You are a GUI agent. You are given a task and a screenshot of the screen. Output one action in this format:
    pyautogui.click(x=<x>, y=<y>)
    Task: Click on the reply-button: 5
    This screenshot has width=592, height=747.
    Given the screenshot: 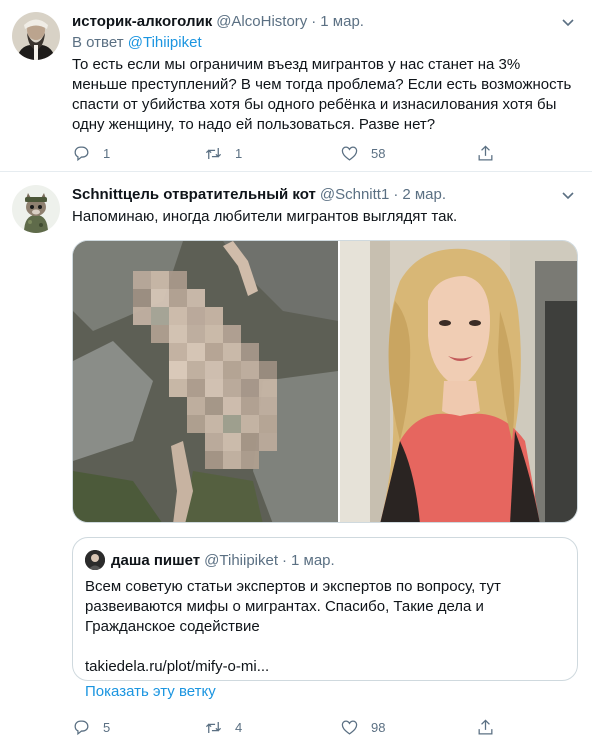 What is the action you would take?
    pyautogui.click(x=138, y=727)
    